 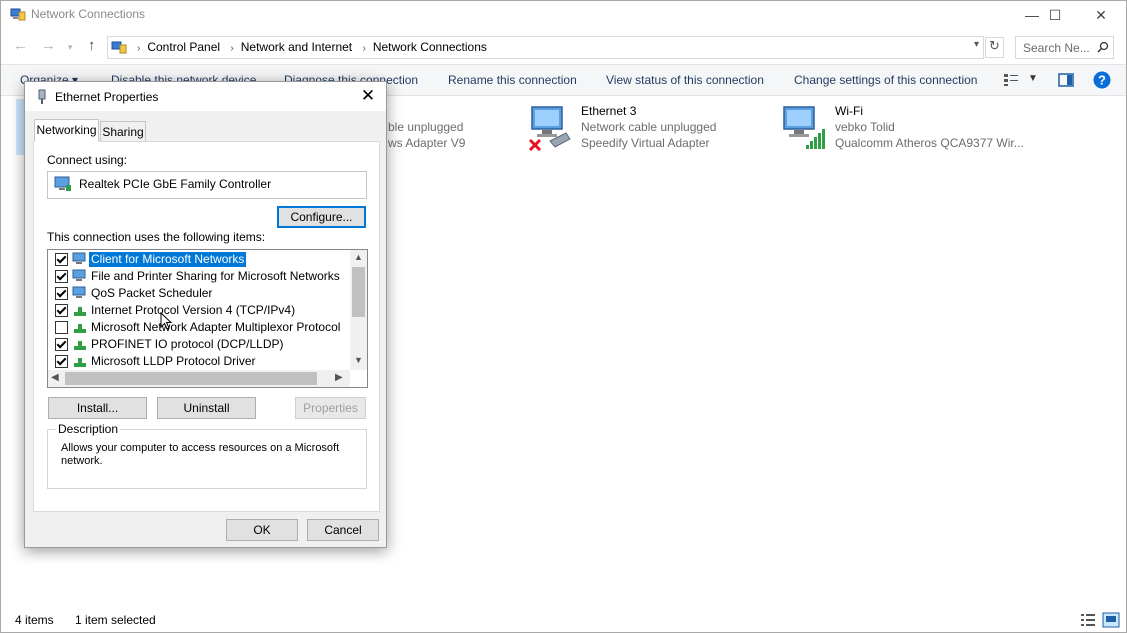 I want to click on connection-adapter: Speedify Virtual Adapter, so click(x=645, y=143).